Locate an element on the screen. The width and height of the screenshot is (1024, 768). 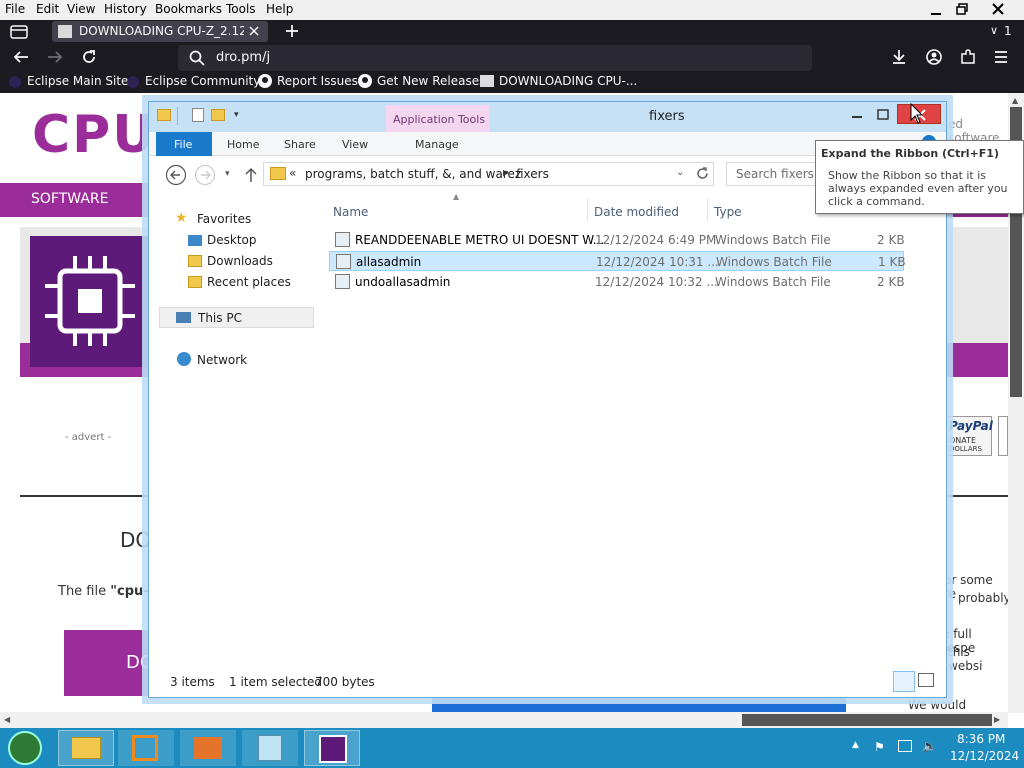
close-icon is located at coordinates (998, 9).